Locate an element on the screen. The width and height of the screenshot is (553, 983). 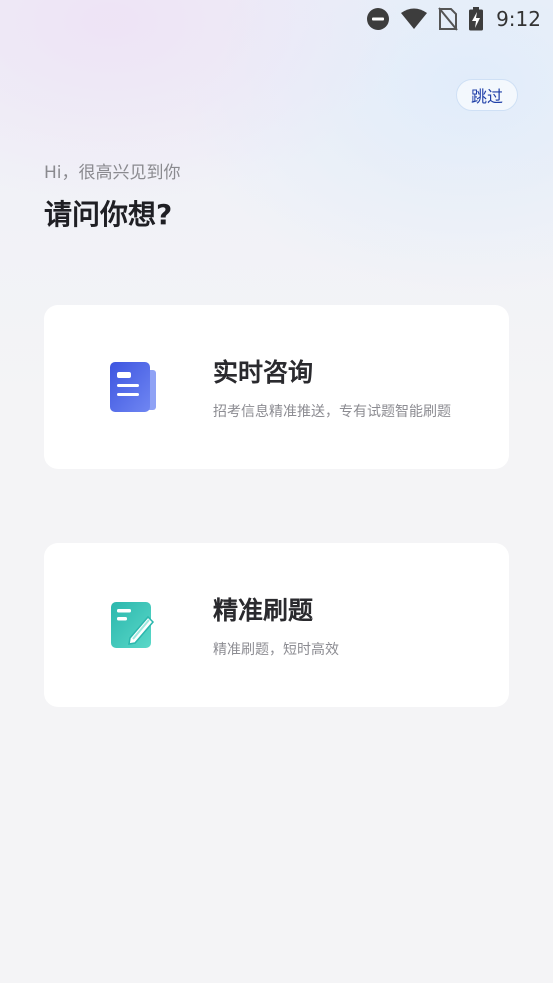
no-sim-icon is located at coordinates (448, 19).